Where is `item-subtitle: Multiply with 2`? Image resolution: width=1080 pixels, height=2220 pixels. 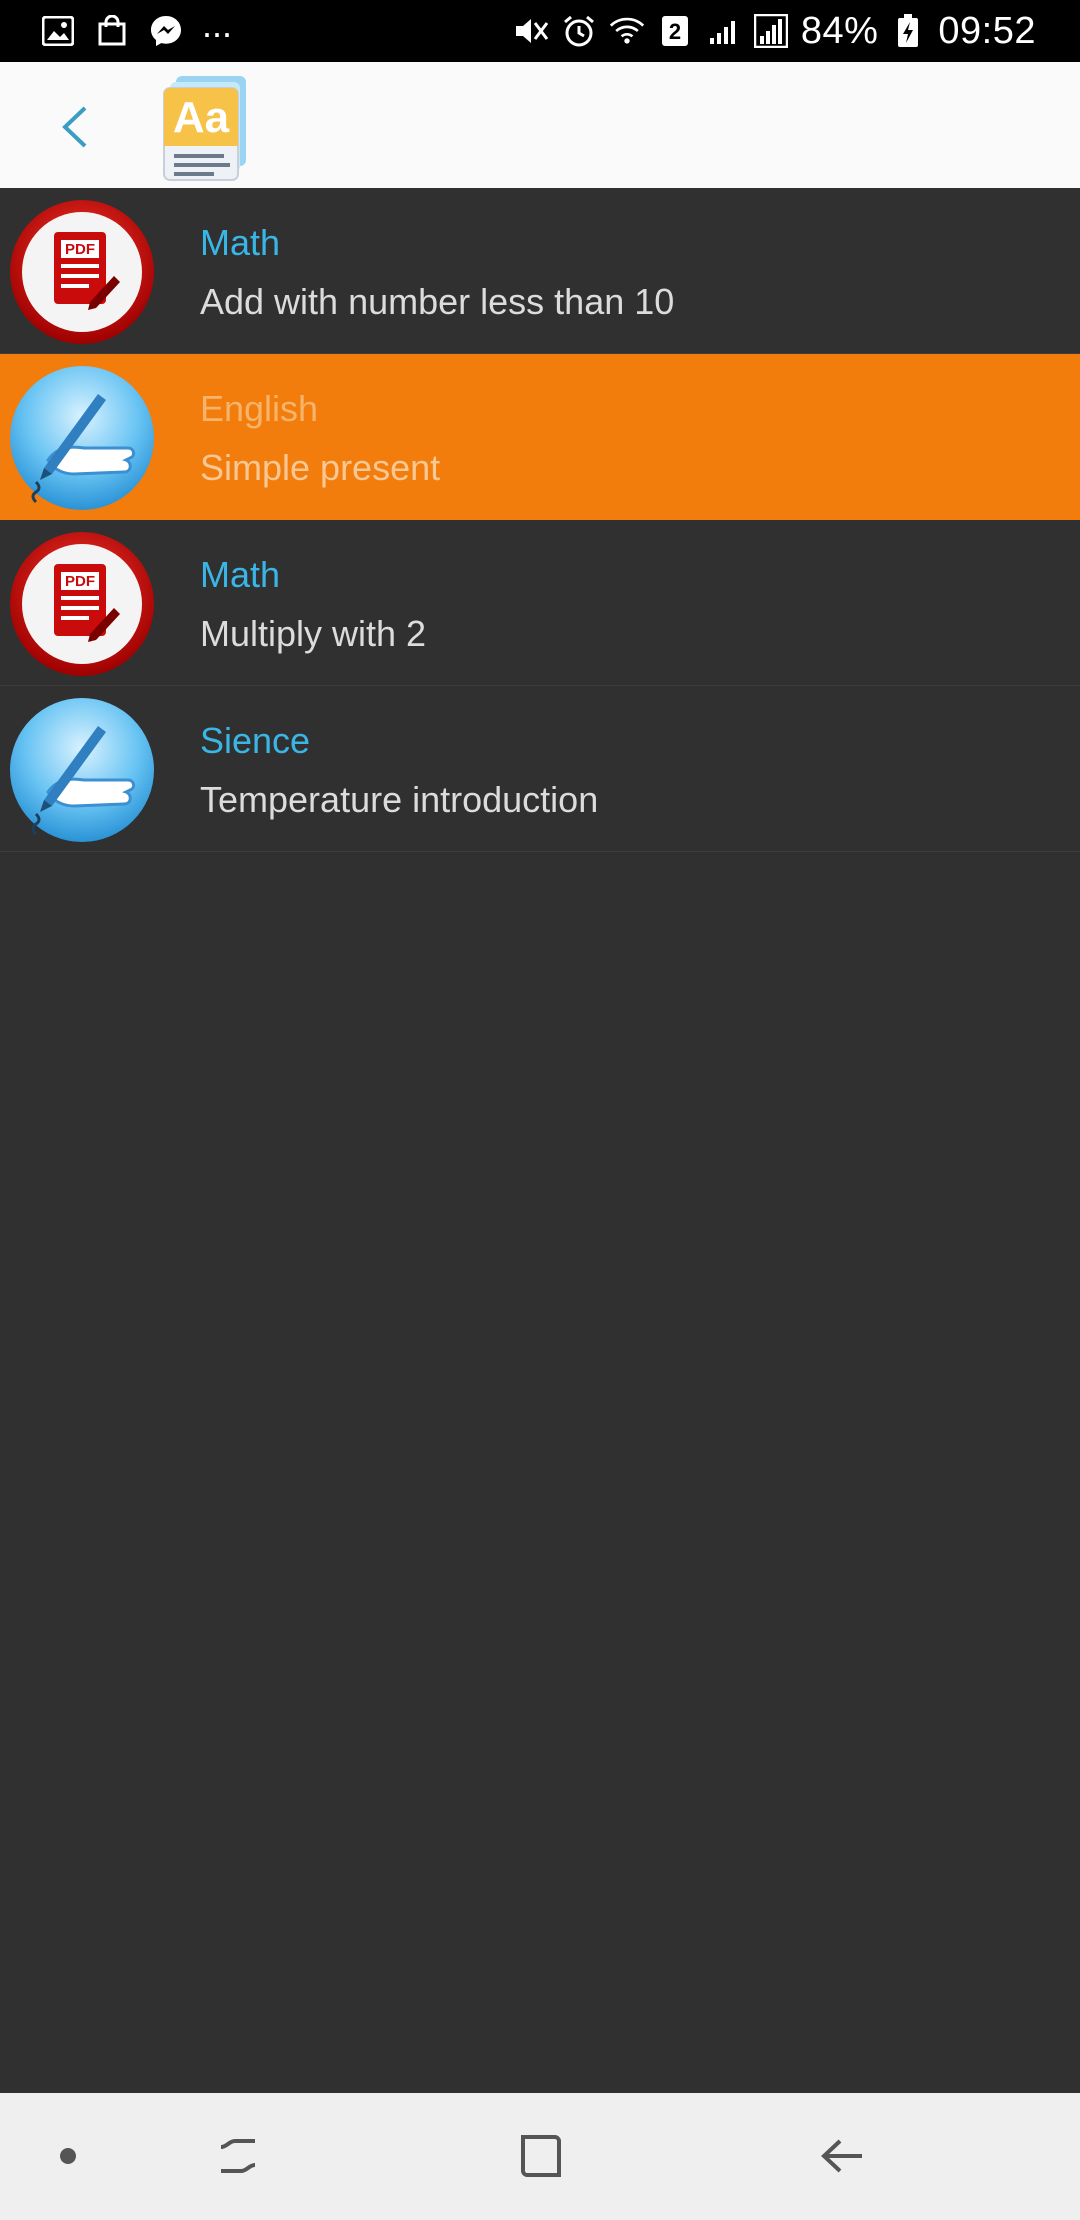
item-subtitle: Multiply with 2 is located at coordinates (313, 633).